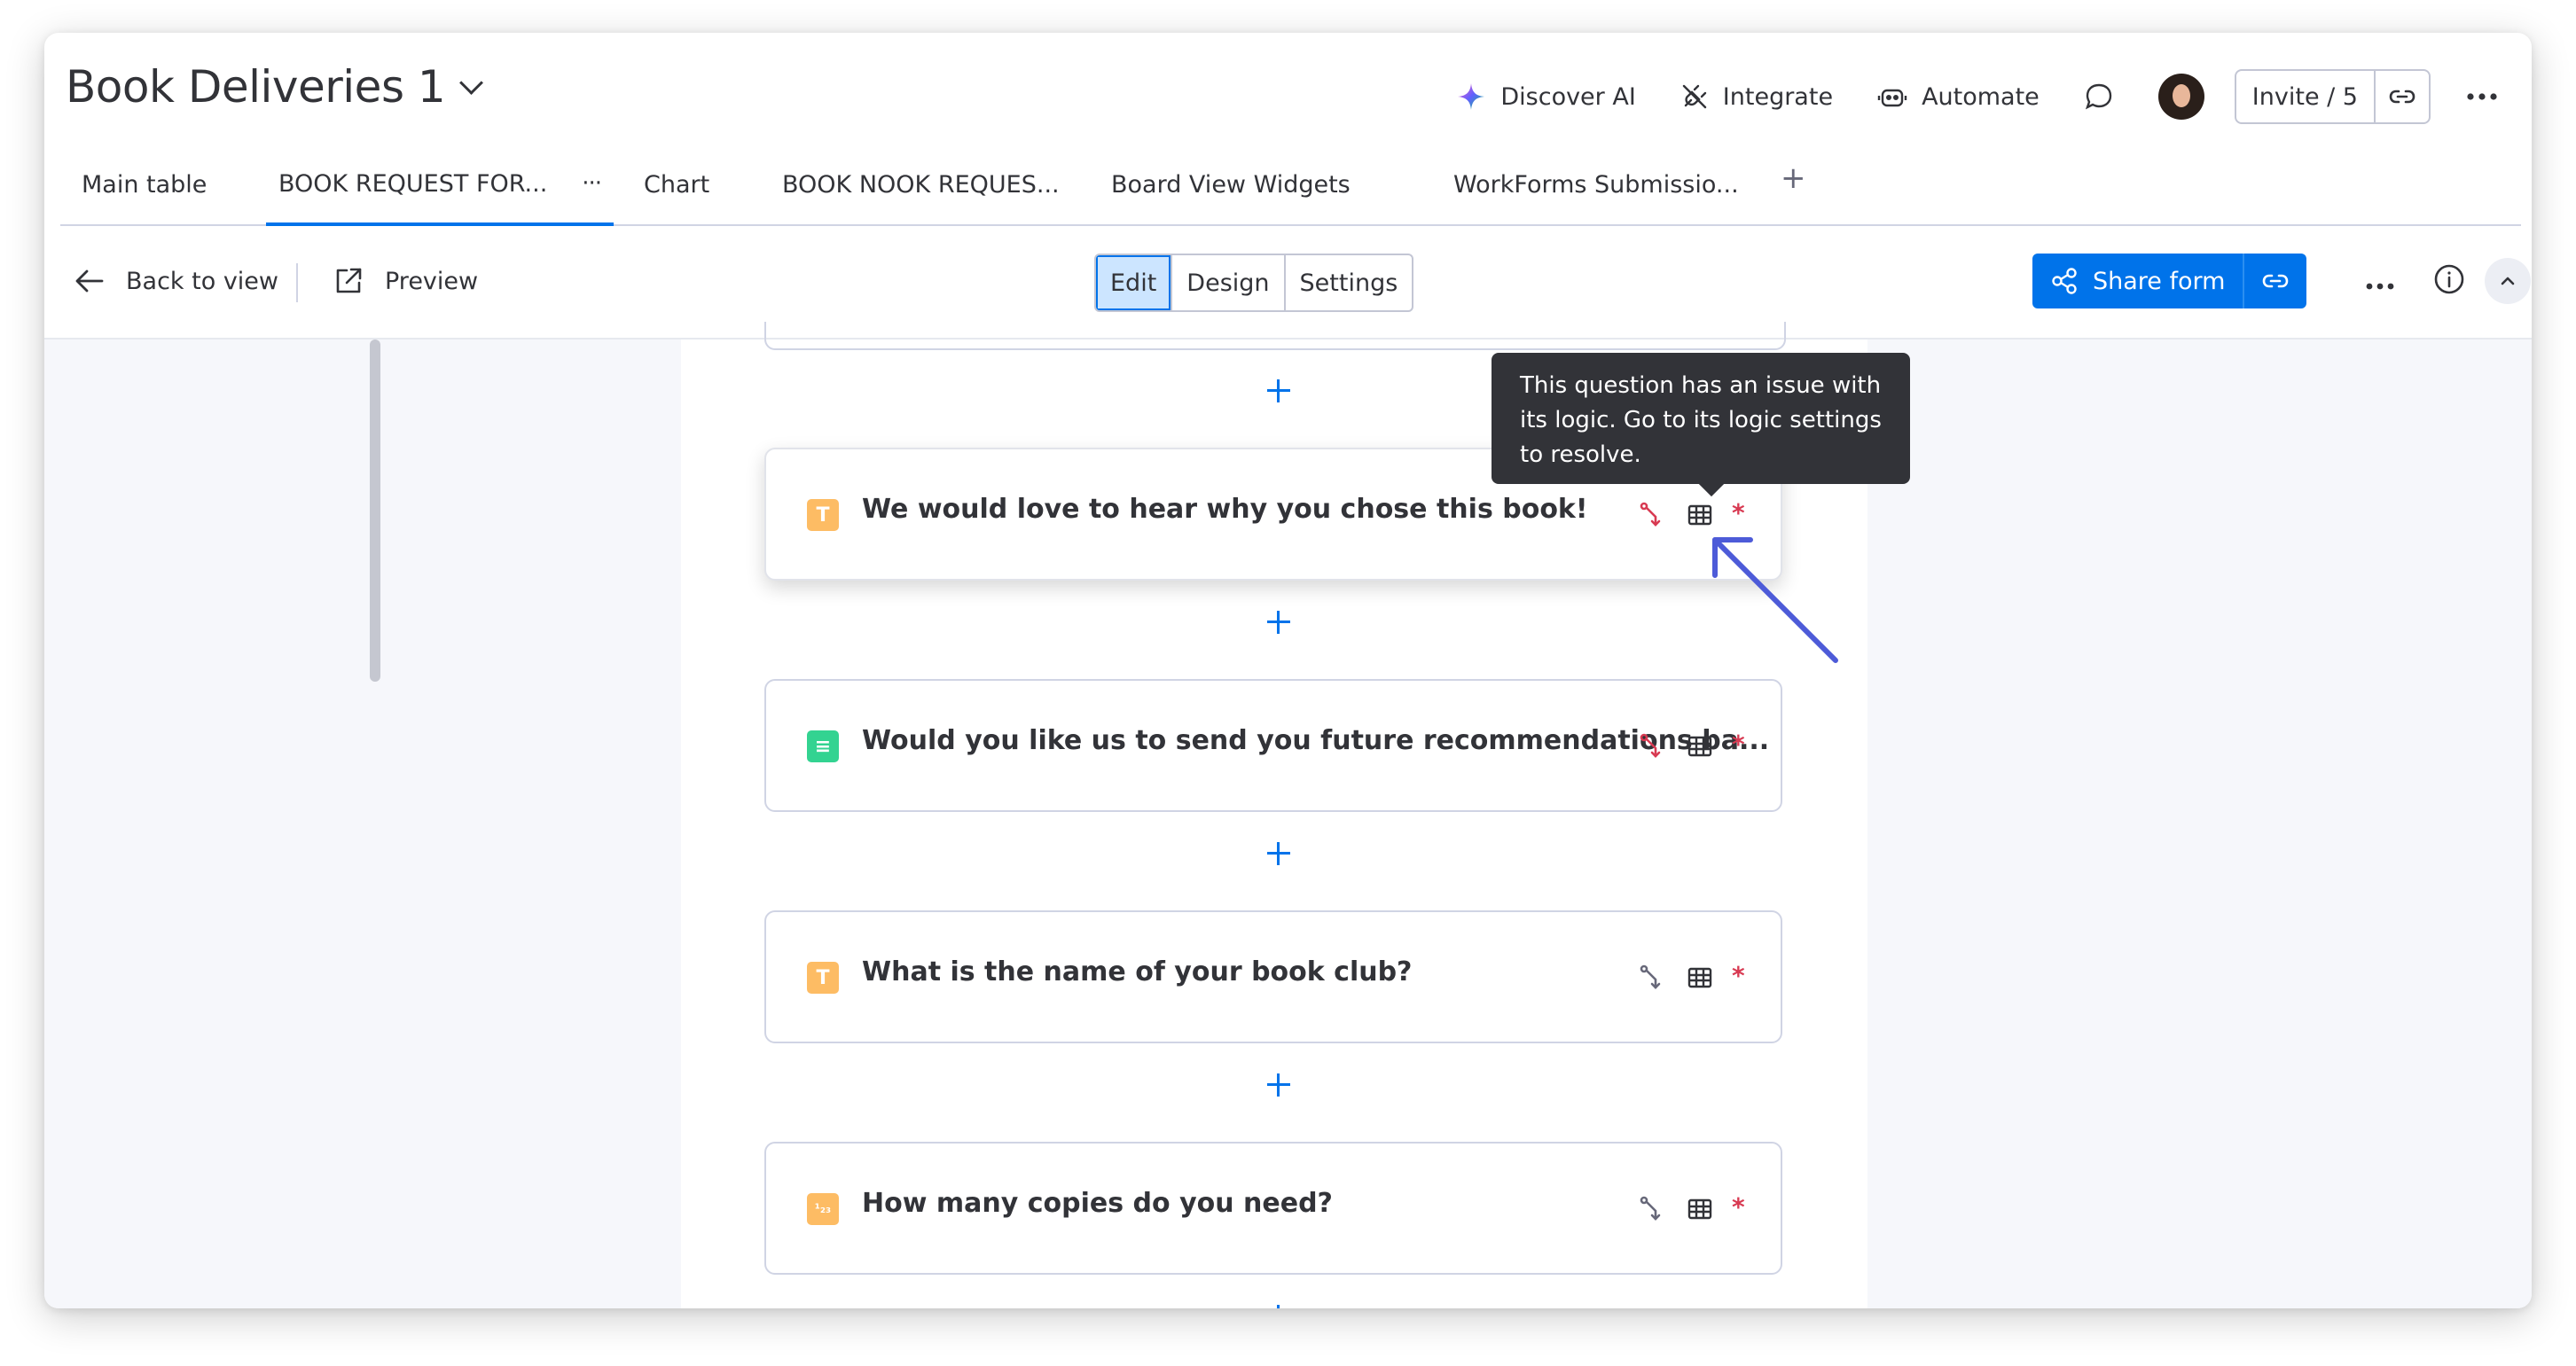  What do you see at coordinates (676, 184) in the screenshot?
I see `tab-chart: Chart` at bounding box center [676, 184].